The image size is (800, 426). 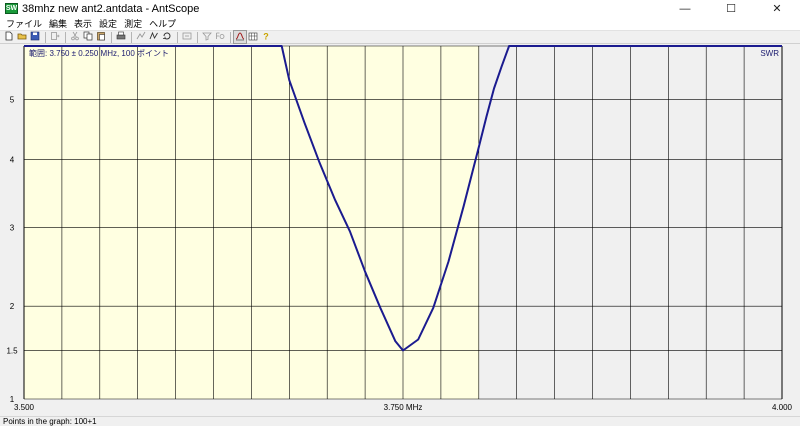 I want to click on continuous-scan-button, so click(x=167, y=37).